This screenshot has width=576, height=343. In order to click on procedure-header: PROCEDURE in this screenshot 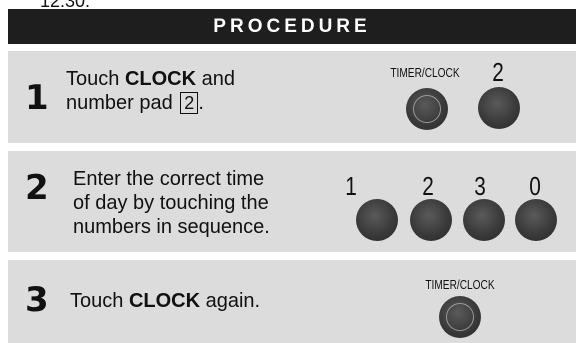, I will do `click(292, 26)`.